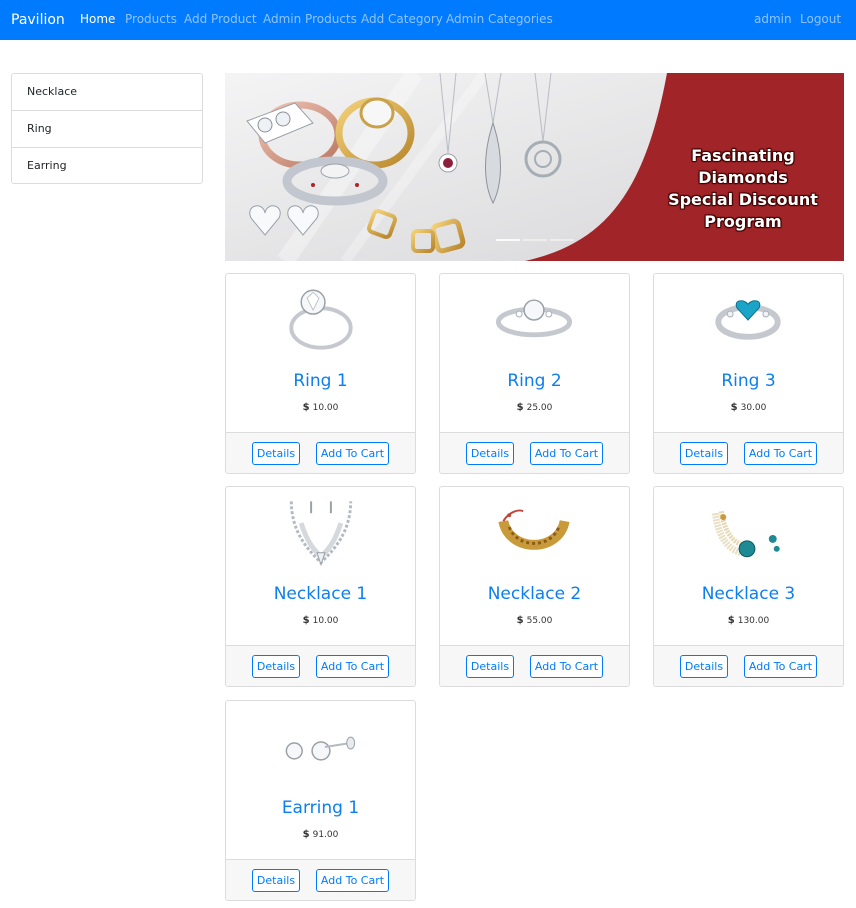 This screenshot has width=856, height=908. I want to click on product-price: $30.00, so click(748, 408).